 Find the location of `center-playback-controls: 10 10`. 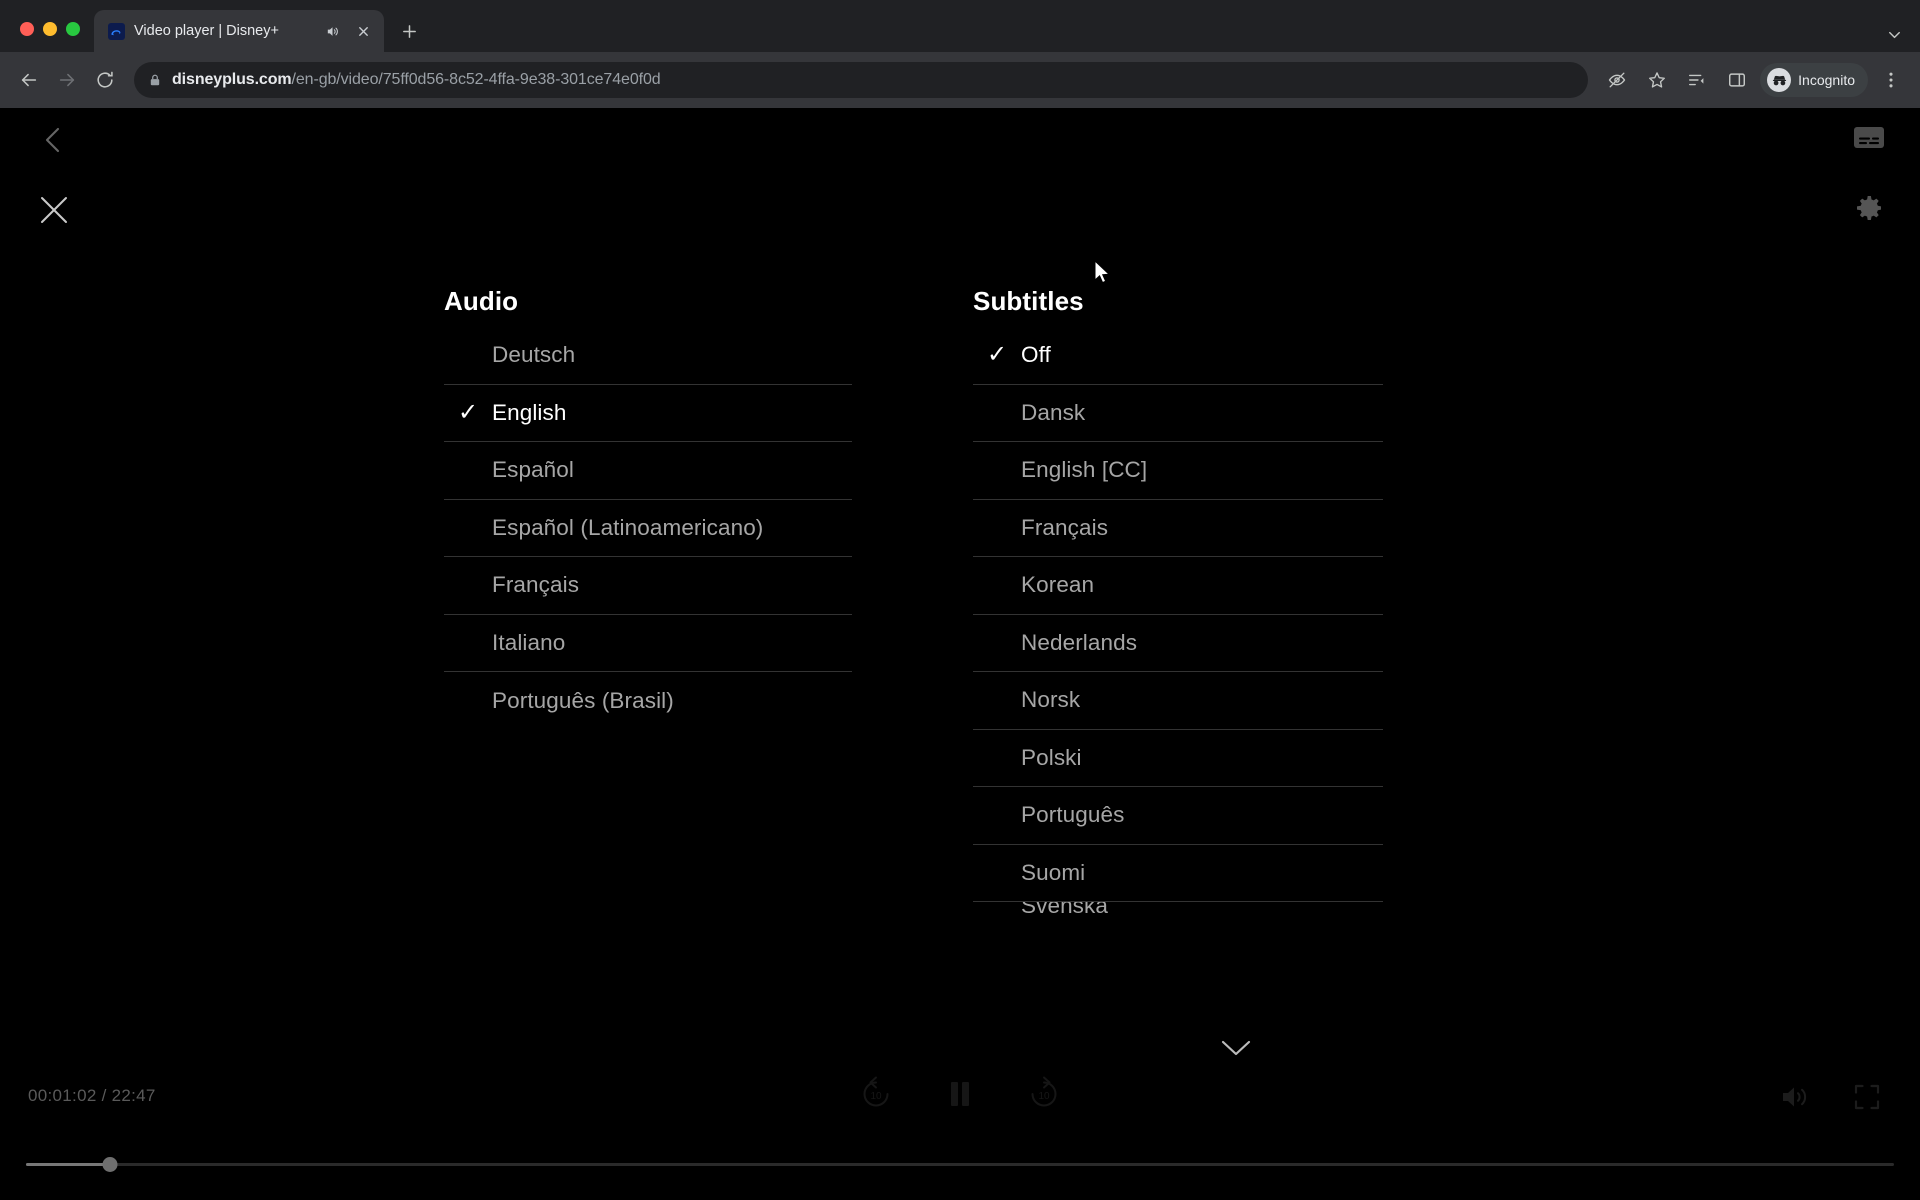

center-playback-controls: 10 10 is located at coordinates (960, 1094).